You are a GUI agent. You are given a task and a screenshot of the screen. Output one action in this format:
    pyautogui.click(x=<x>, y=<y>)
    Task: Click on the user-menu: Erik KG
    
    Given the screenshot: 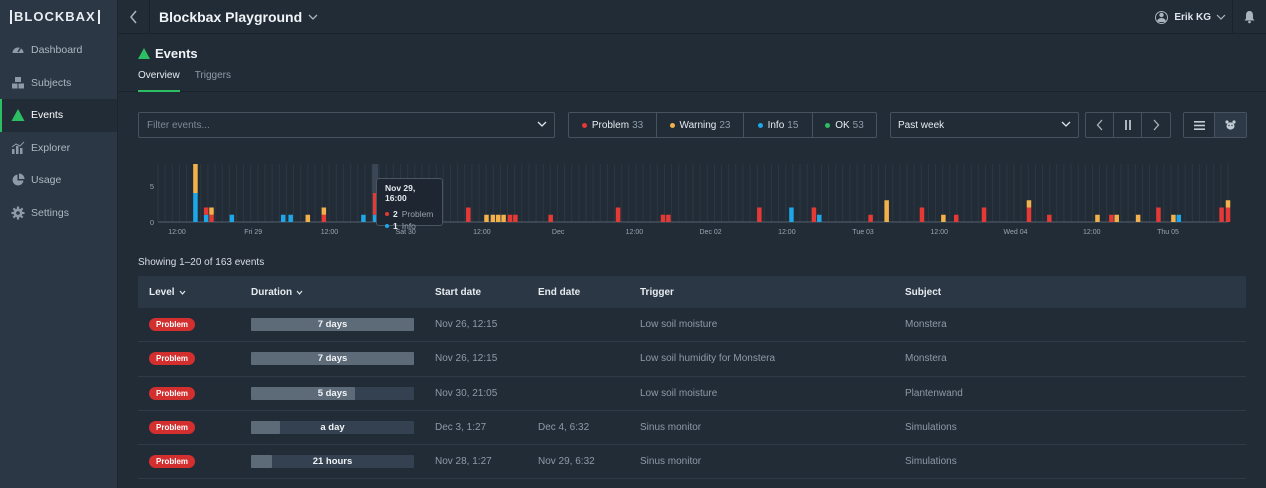 What is the action you would take?
    pyautogui.click(x=1190, y=17)
    